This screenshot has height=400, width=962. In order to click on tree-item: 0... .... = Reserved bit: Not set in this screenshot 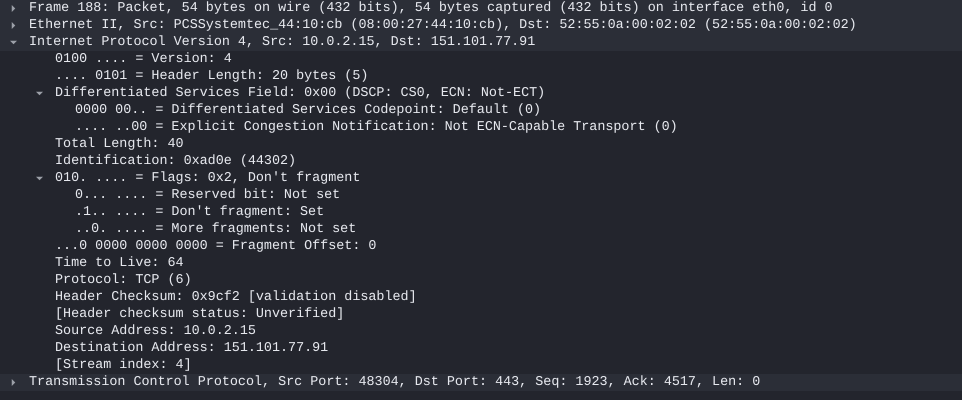, I will do `click(205, 195)`.